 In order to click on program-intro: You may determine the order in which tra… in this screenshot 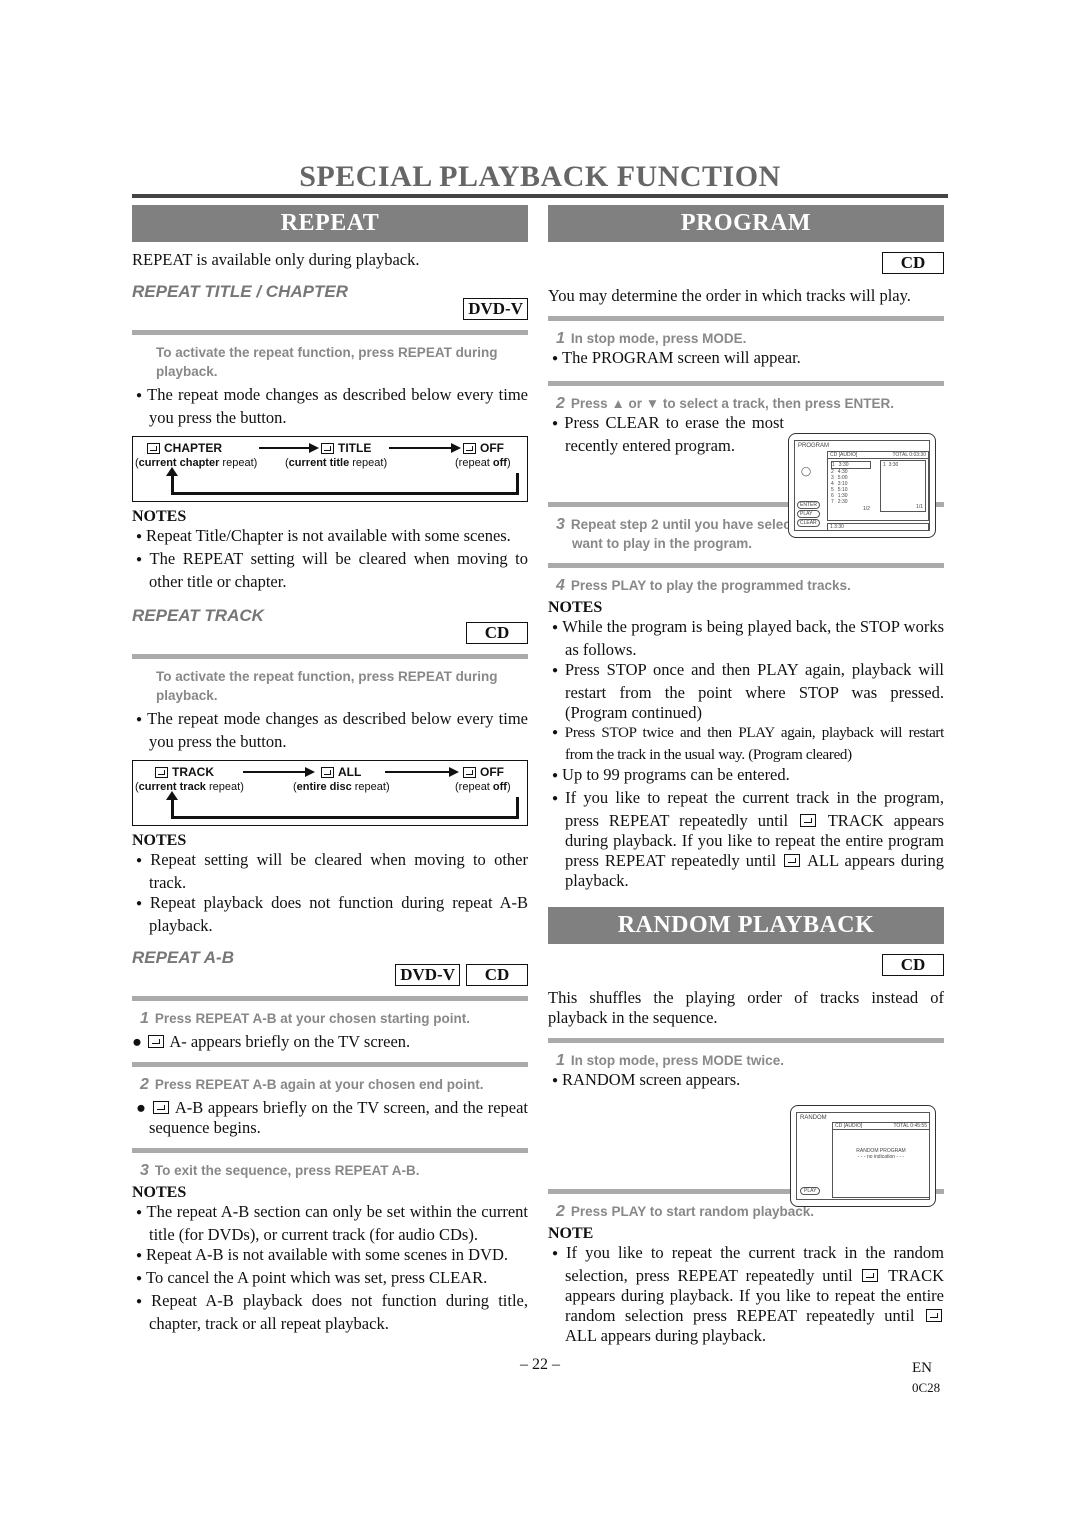, I will do `click(729, 295)`.